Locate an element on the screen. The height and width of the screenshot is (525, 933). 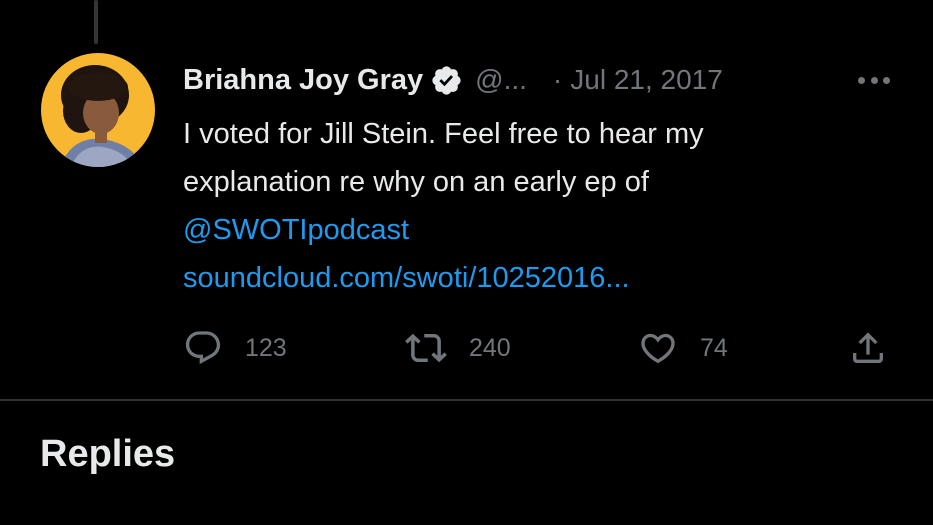
reply-bubble-icon is located at coordinates (203, 348).